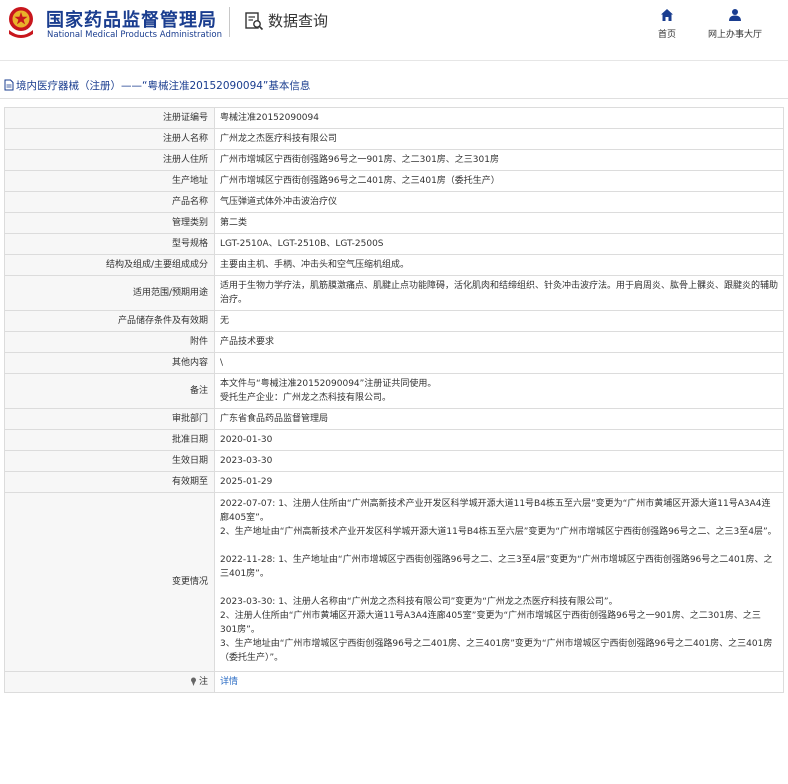 The image size is (788, 784). I want to click on table-row: 其他内容 \, so click(394, 363).